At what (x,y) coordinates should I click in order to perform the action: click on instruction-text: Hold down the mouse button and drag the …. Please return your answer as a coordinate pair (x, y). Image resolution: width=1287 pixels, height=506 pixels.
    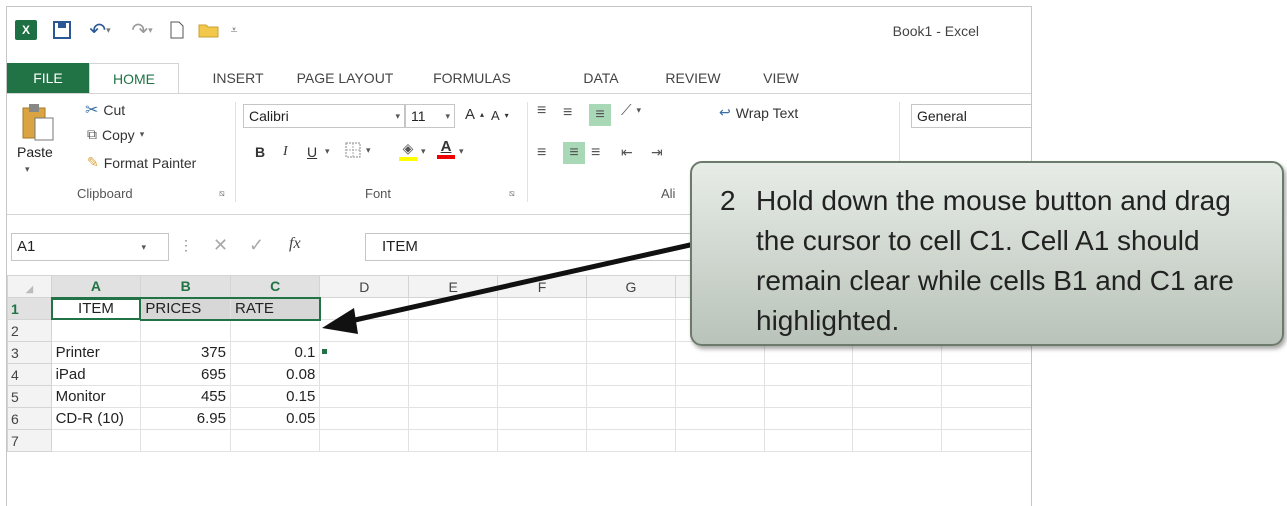
    Looking at the image, I should click on (995, 260).